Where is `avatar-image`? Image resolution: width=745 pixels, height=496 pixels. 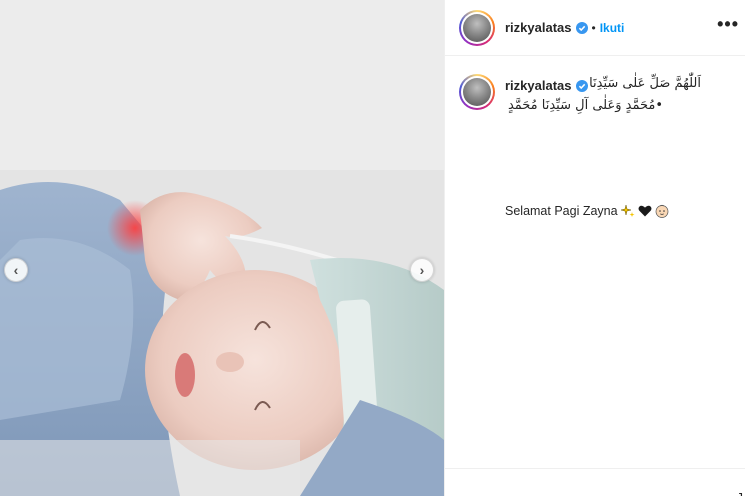 avatar-image is located at coordinates (477, 27).